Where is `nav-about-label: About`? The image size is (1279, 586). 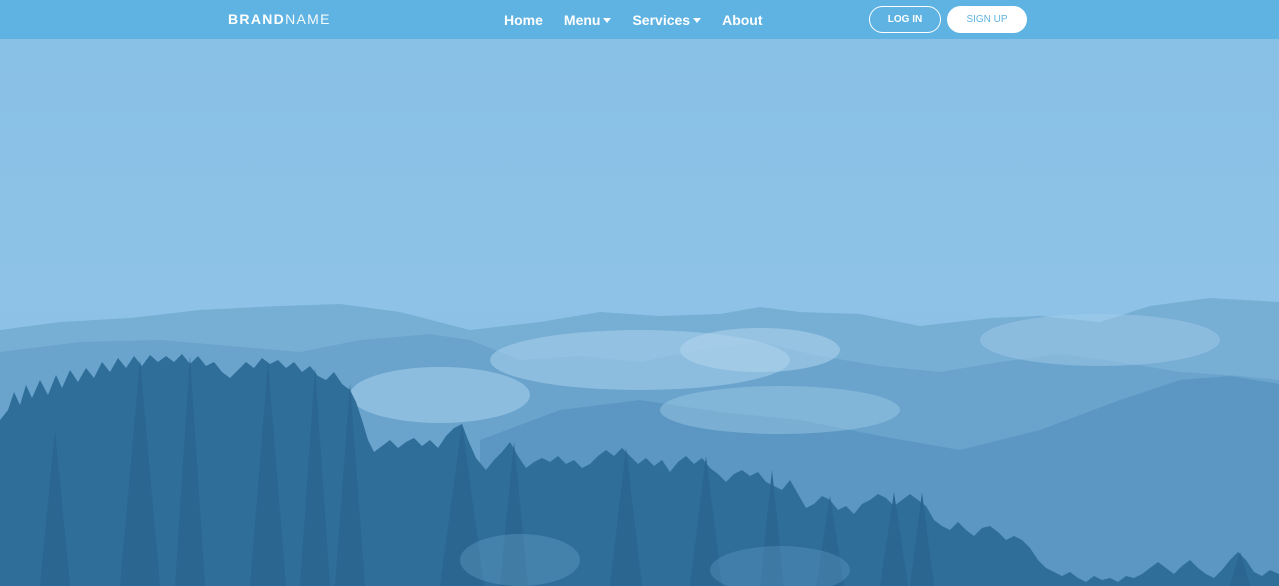 nav-about-label: About is located at coordinates (742, 19).